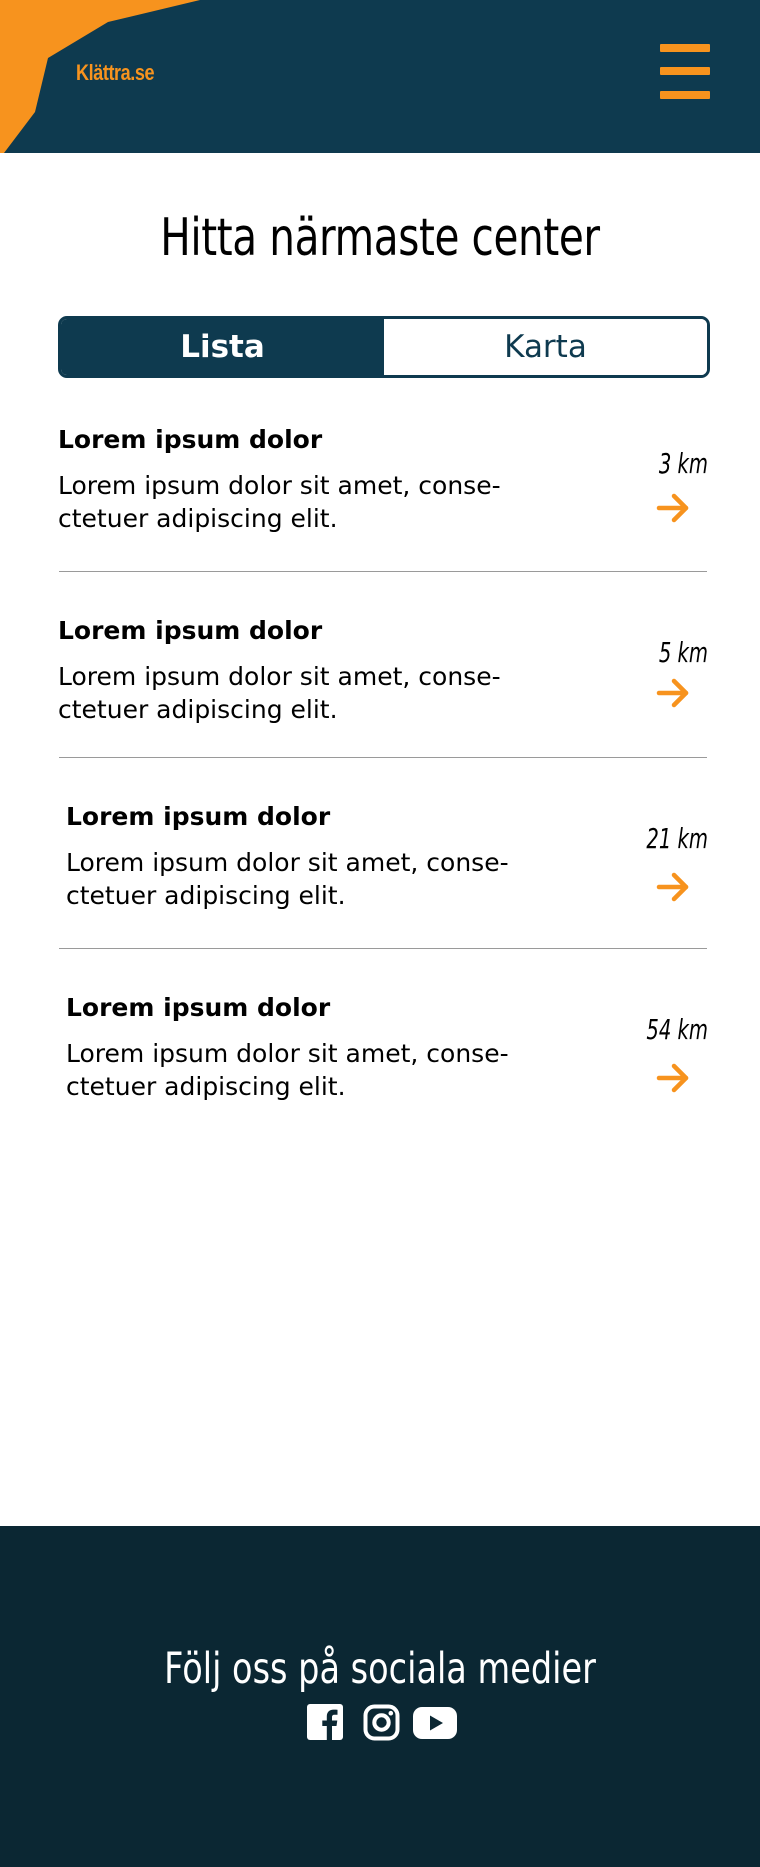  Describe the element at coordinates (435, 1723) in the screenshot. I see `youtube-icon` at that location.